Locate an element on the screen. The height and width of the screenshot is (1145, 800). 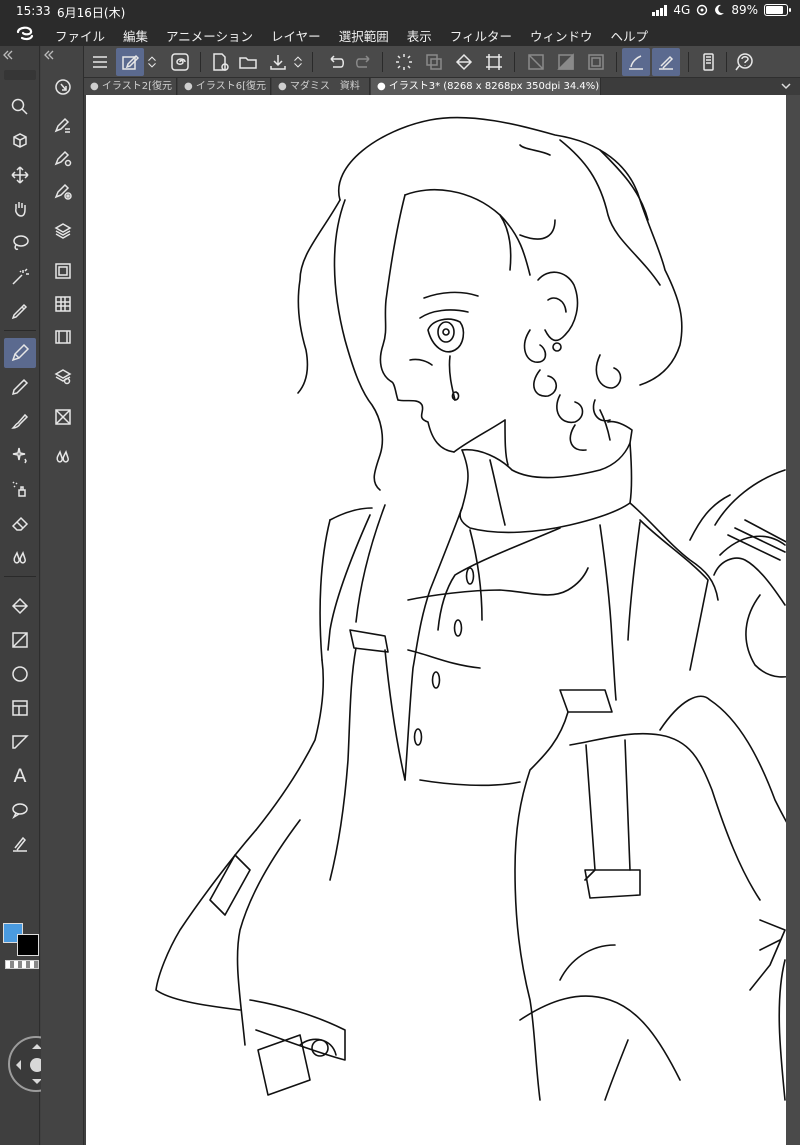
color-set-icon is located at coordinates (63, 304).